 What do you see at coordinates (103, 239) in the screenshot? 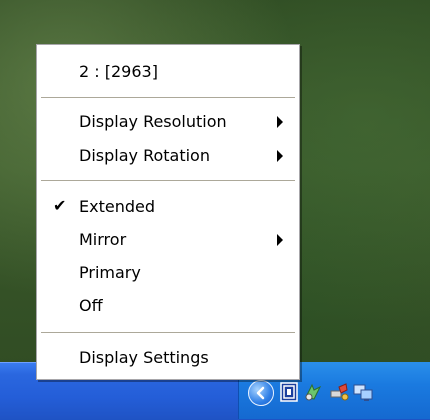
I see `menu-item-label: Mirror` at bounding box center [103, 239].